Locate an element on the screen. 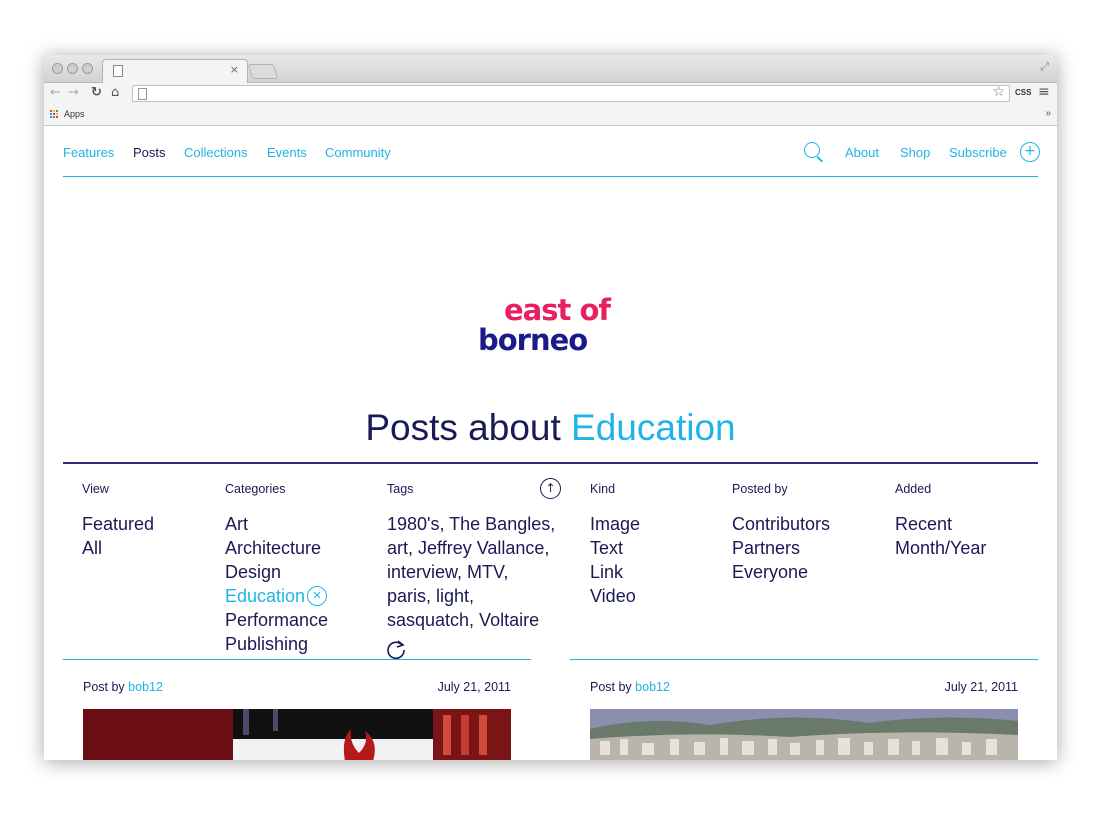  zoom-window-button is located at coordinates (87, 68).